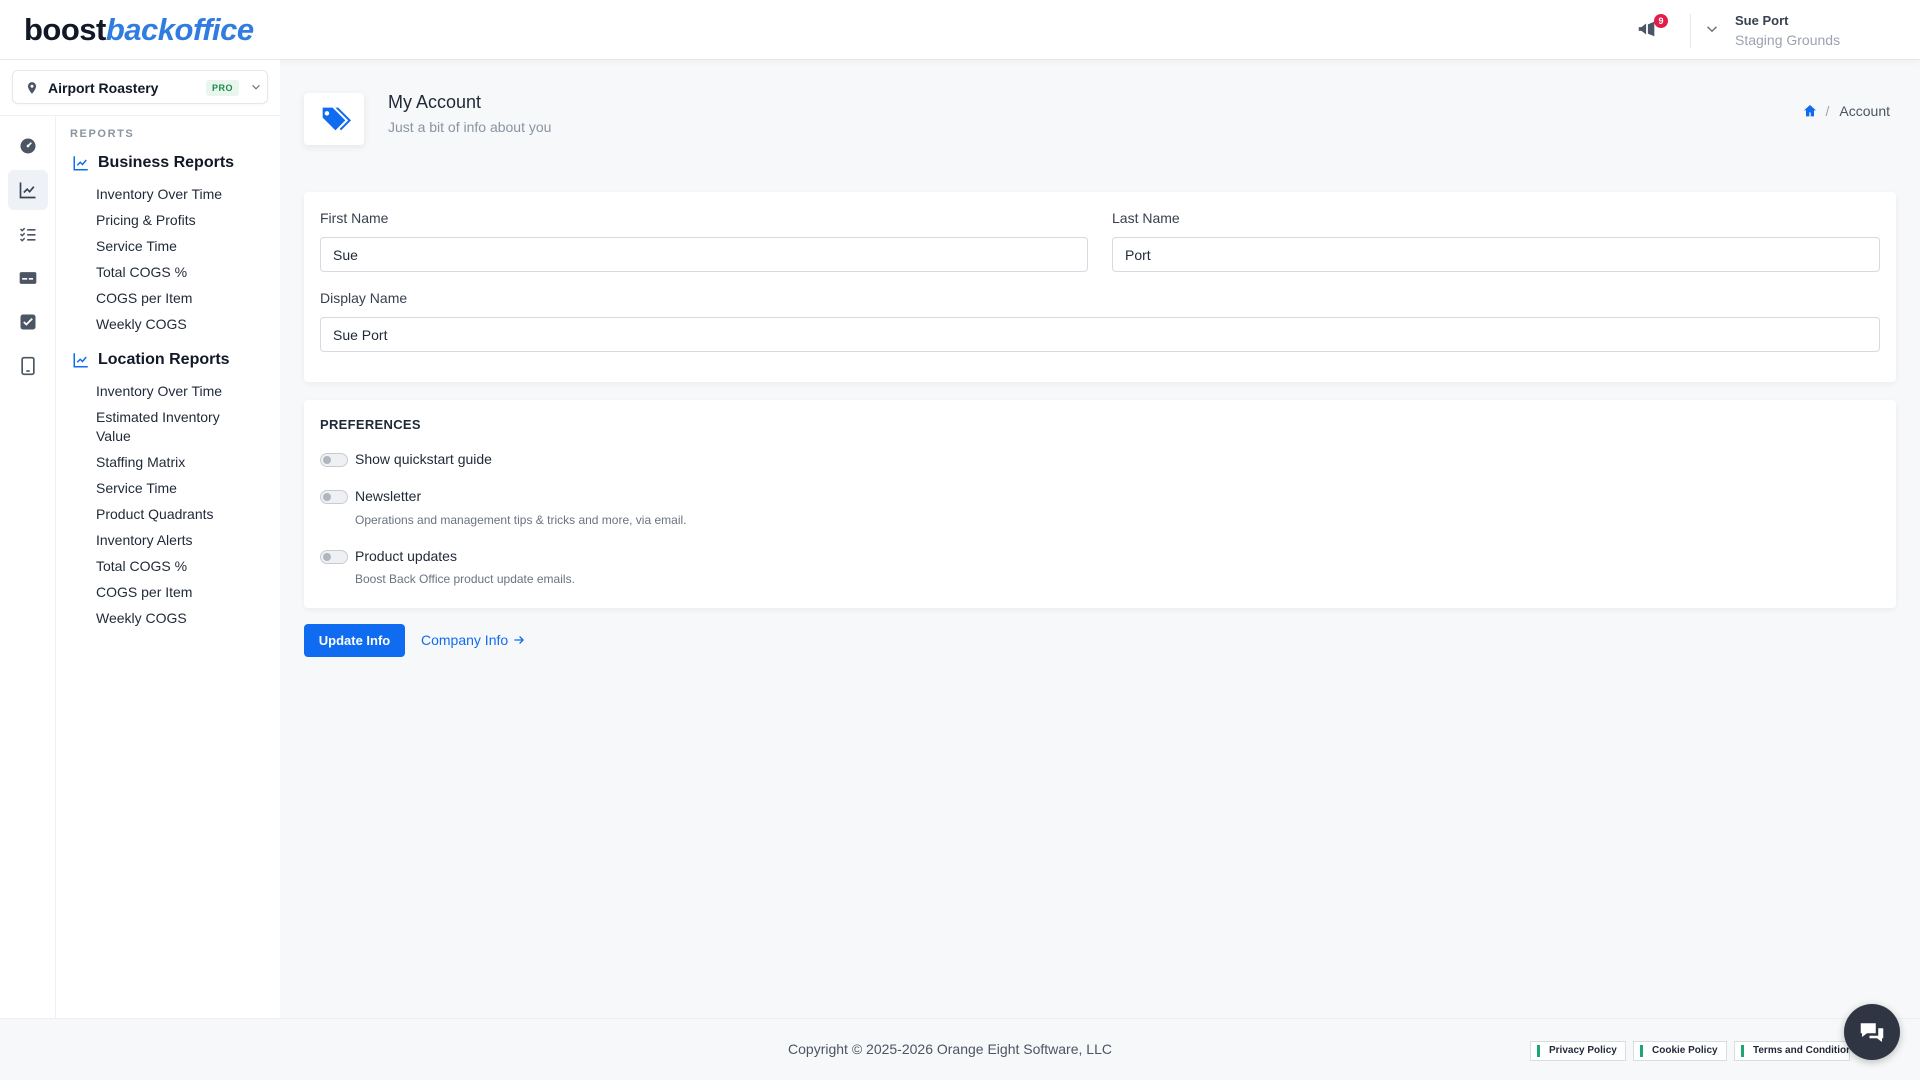 Image resolution: width=1920 pixels, height=1080 pixels. Describe the element at coordinates (256, 87) in the screenshot. I see `chevron-down-icon` at that location.